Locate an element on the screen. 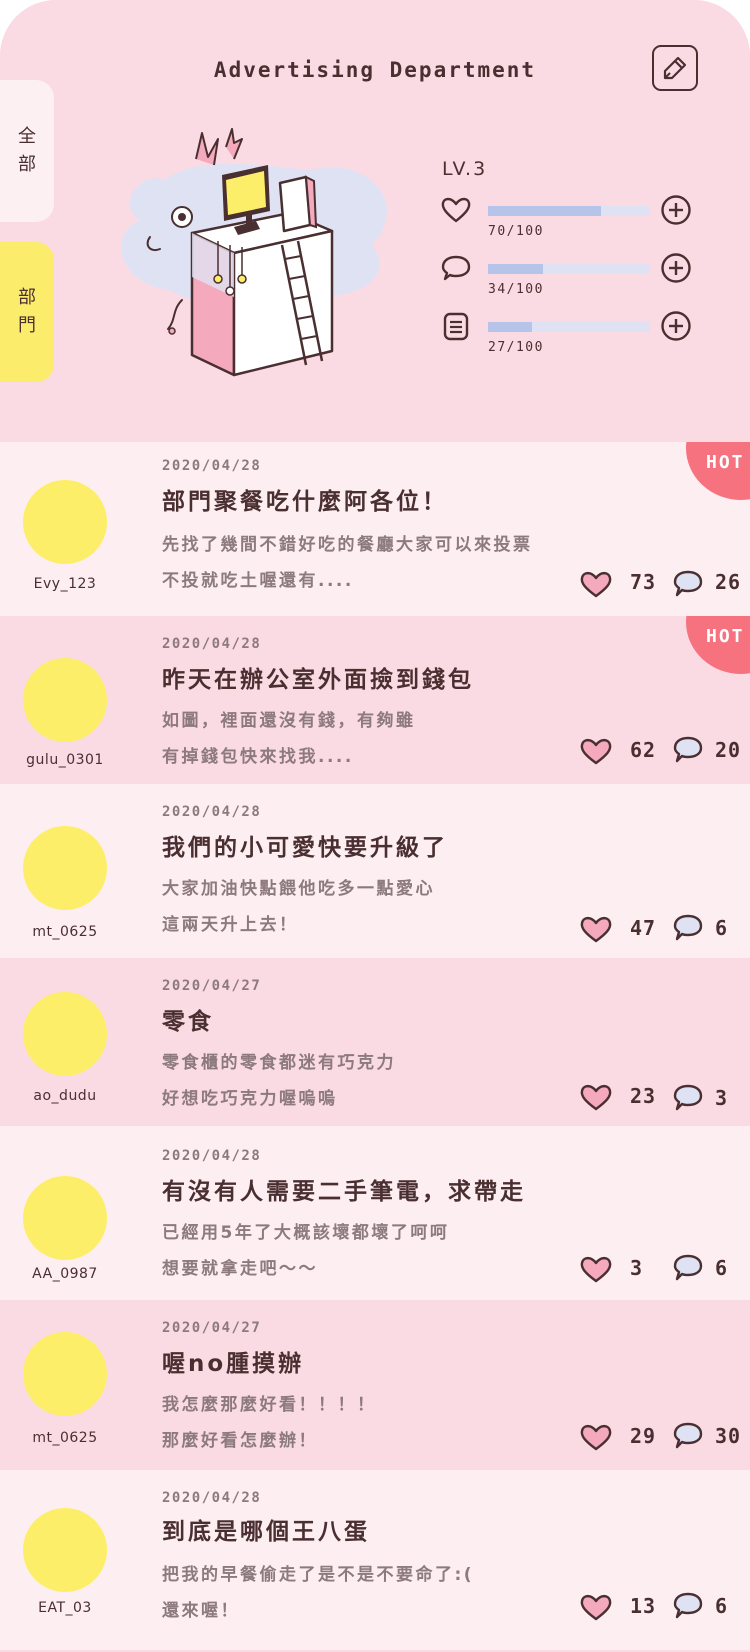 Image resolution: width=750 pixels, height=1652 pixels. tab-department-char-1: 部 is located at coordinates (27, 297).